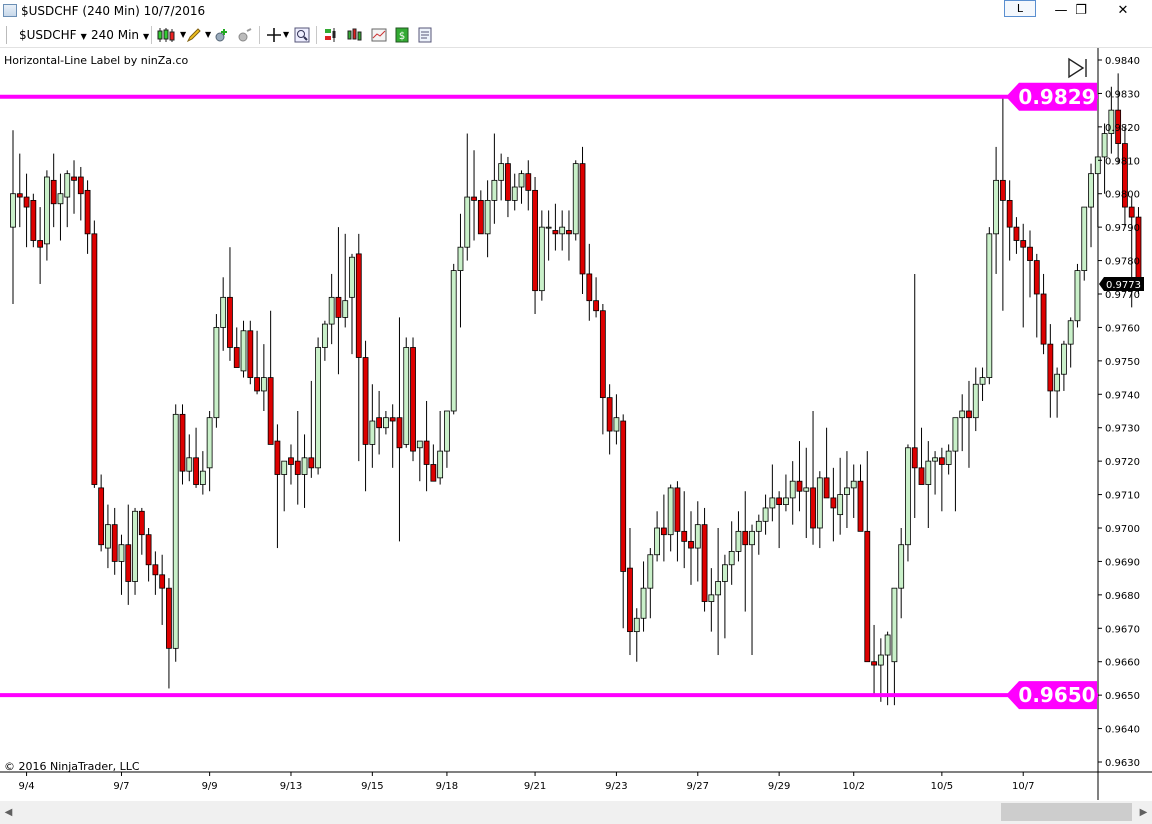  I want to click on horizontal-scrollbar: ◀ ▶, so click(576, 812).